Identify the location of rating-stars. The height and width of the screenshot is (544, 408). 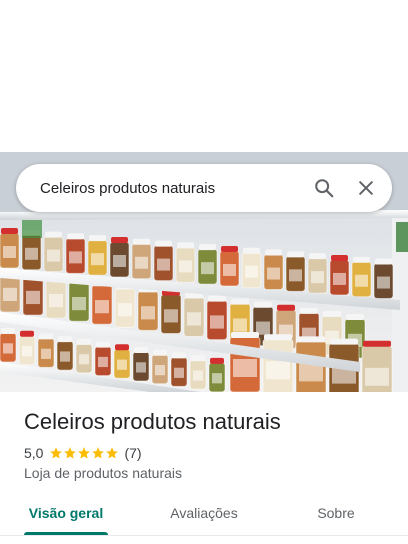
(84, 453).